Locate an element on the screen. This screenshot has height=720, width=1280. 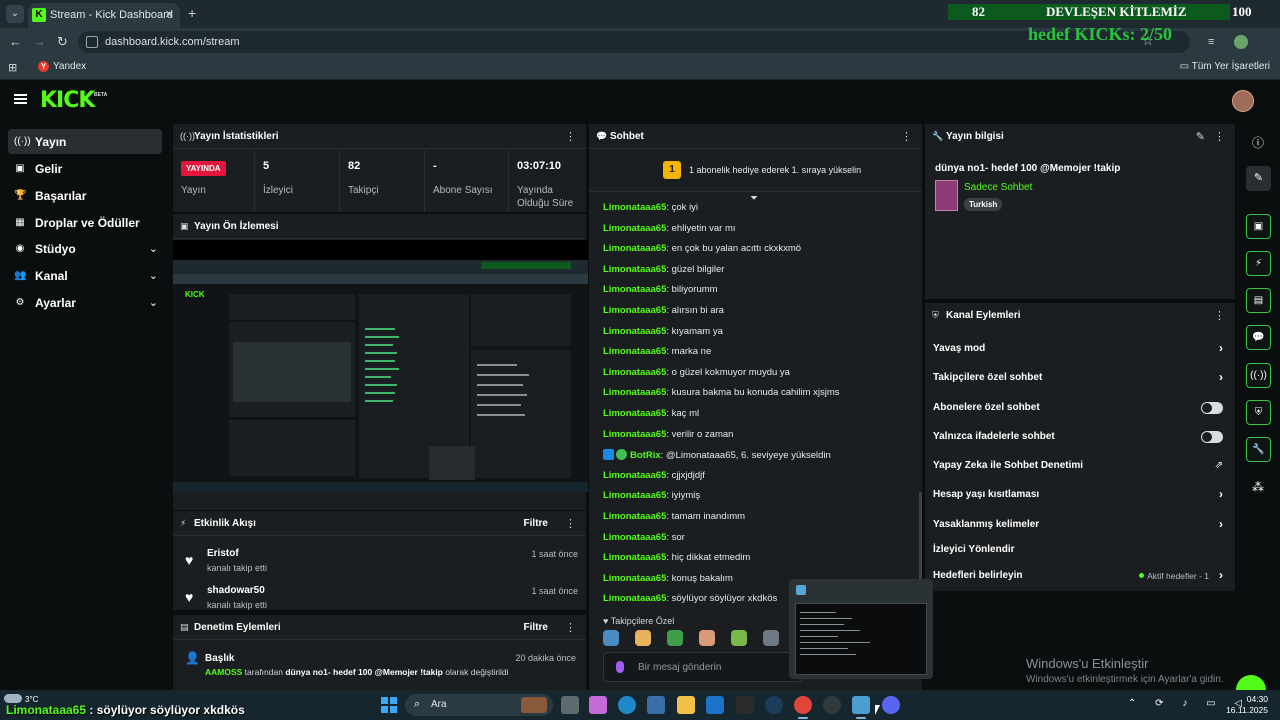
activity-toggle-button: ⚡ is located at coordinates (1258, 263).